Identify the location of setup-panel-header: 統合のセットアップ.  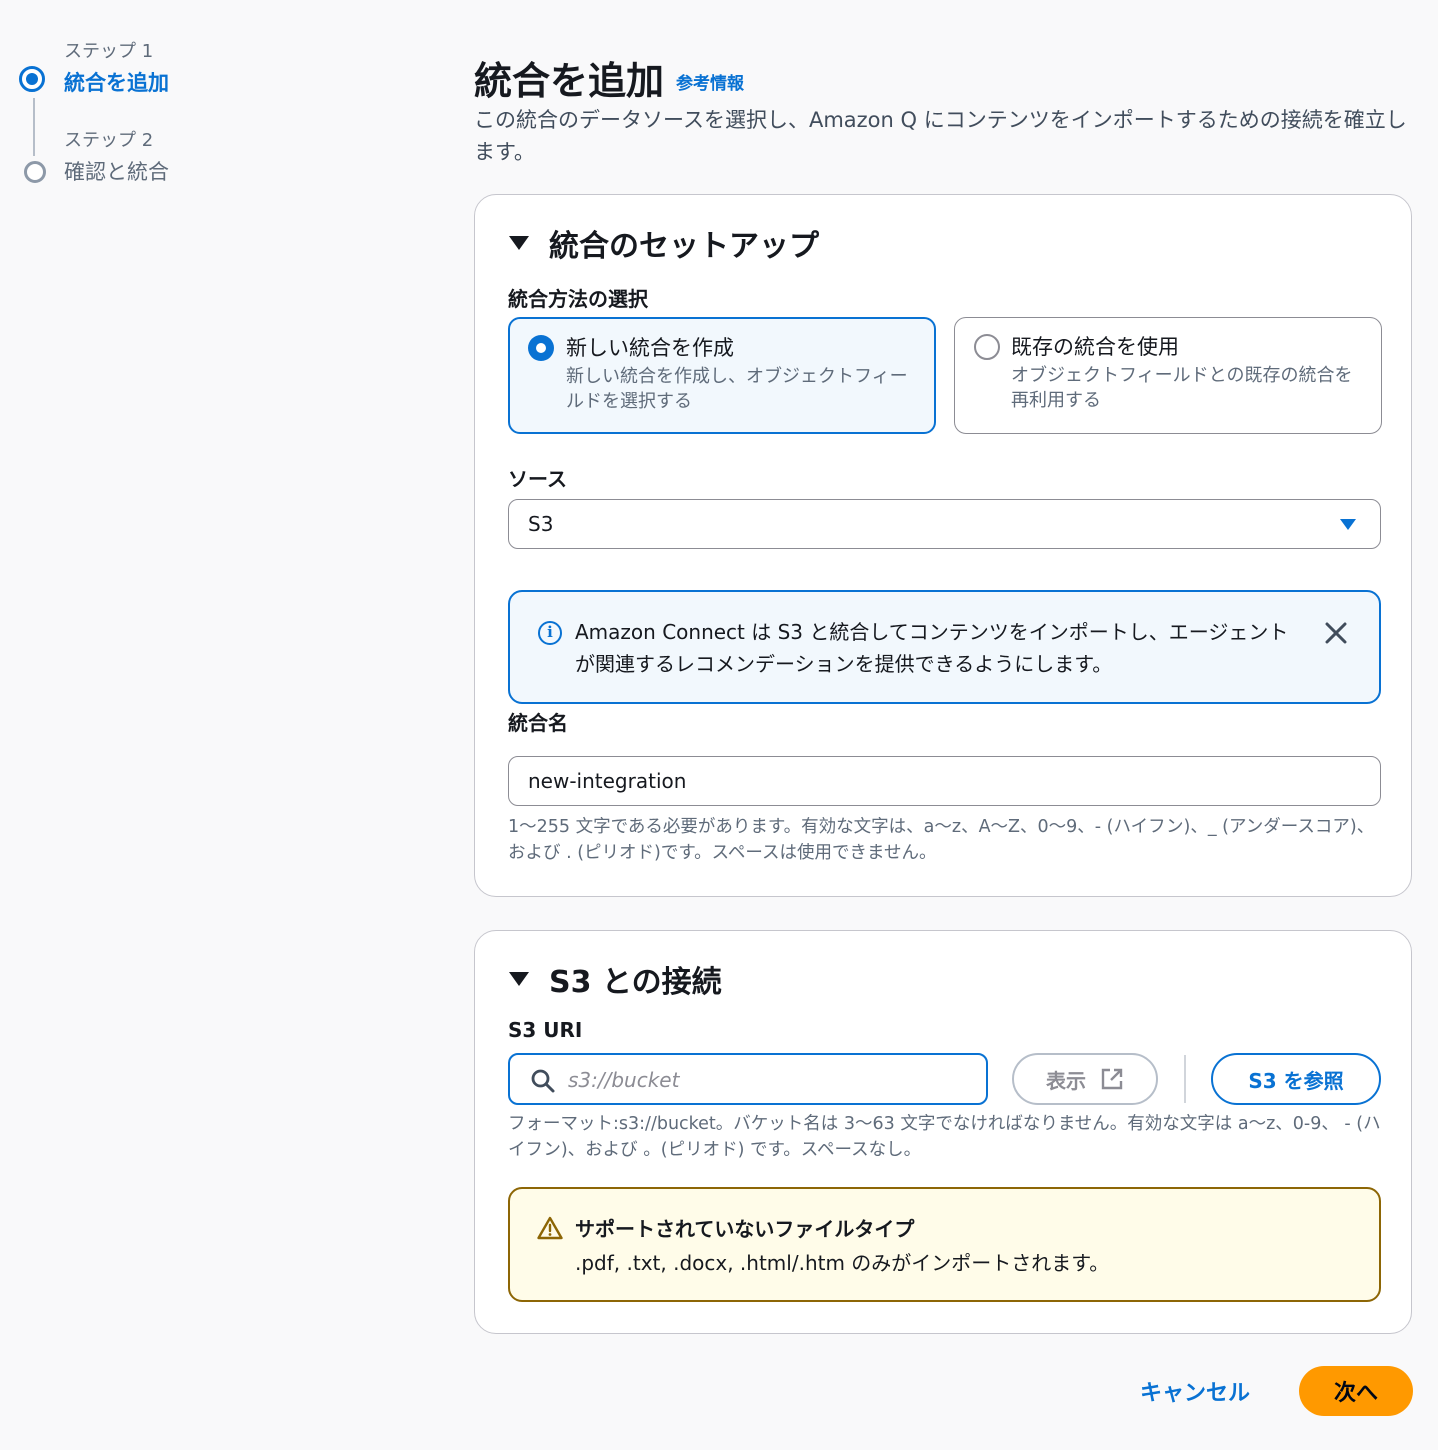
(664, 243).